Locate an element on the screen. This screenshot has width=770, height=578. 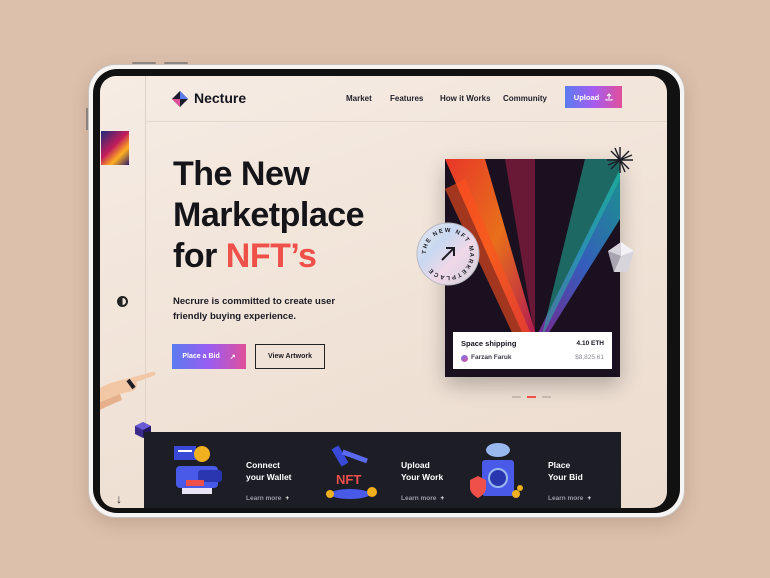
nav-link-how-it-works: How it Works is located at coordinates (465, 98).